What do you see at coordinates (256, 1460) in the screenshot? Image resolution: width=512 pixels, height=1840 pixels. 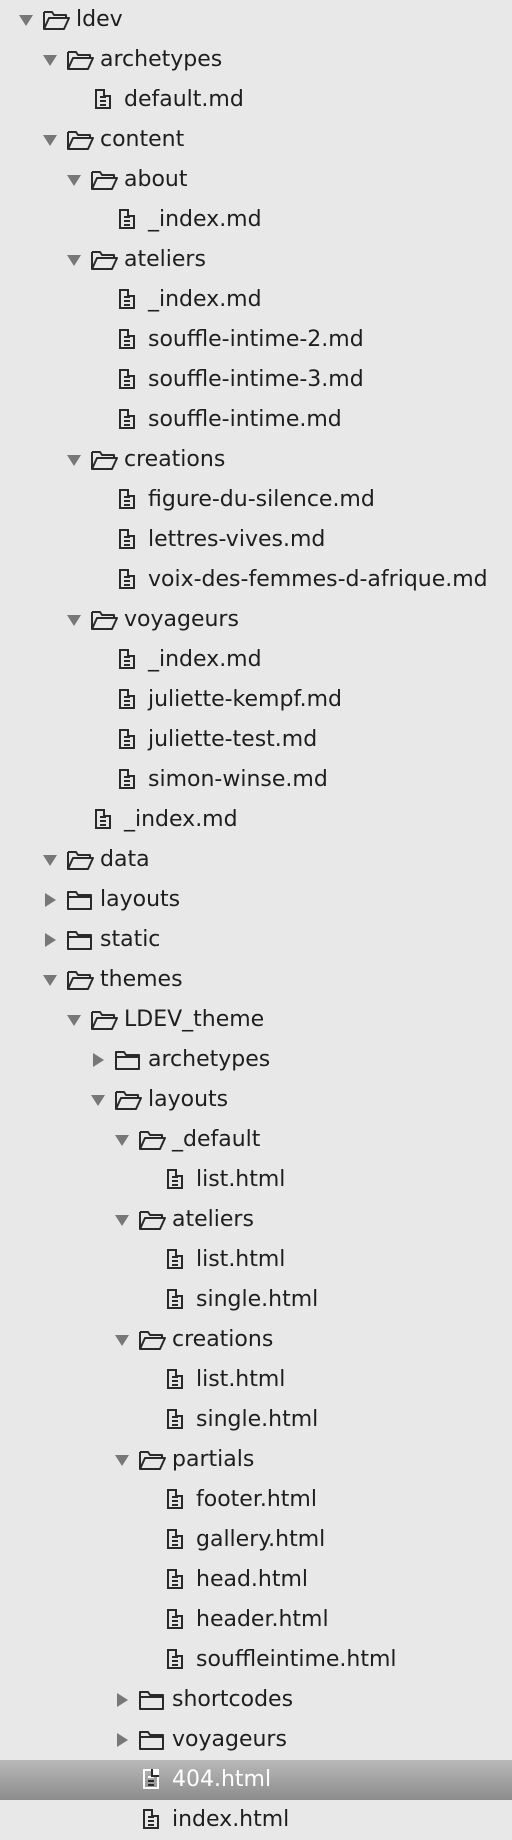 I see `tree-folder-partials: partials` at bounding box center [256, 1460].